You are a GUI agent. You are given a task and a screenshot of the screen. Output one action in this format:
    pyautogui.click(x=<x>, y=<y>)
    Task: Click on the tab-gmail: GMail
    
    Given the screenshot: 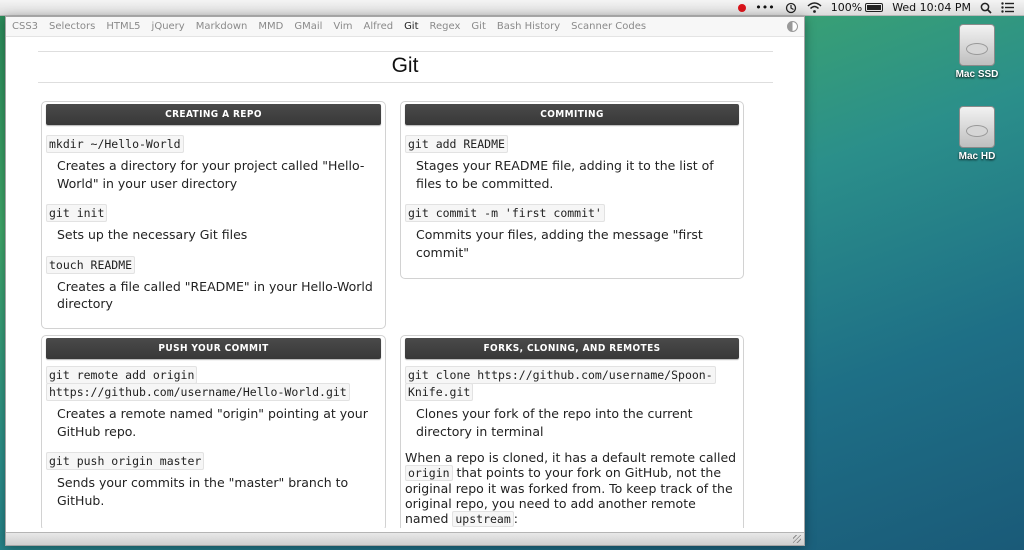 What is the action you would take?
    pyautogui.click(x=308, y=26)
    